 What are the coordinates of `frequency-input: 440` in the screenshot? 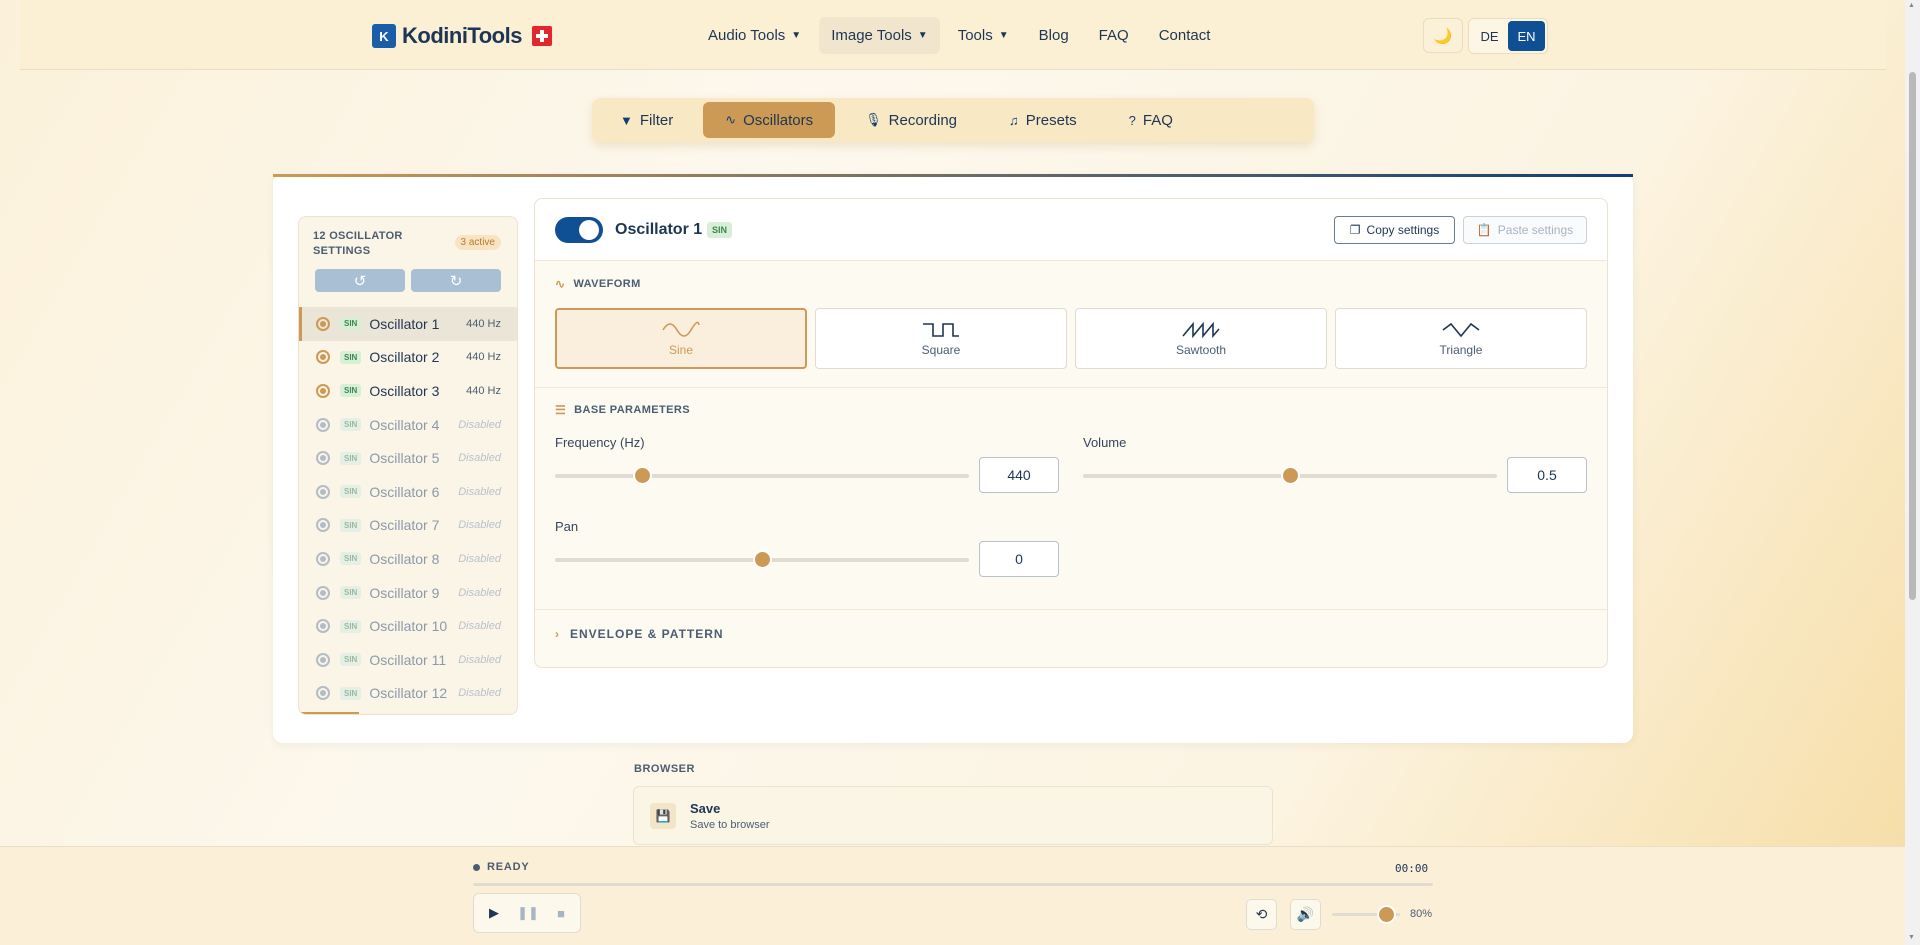 It's located at (1019, 475).